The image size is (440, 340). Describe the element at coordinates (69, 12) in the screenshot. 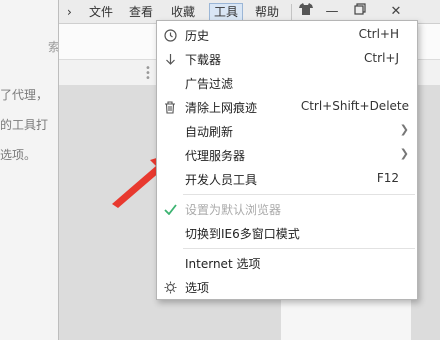

I see `menu-chevron-icon: ›` at that location.